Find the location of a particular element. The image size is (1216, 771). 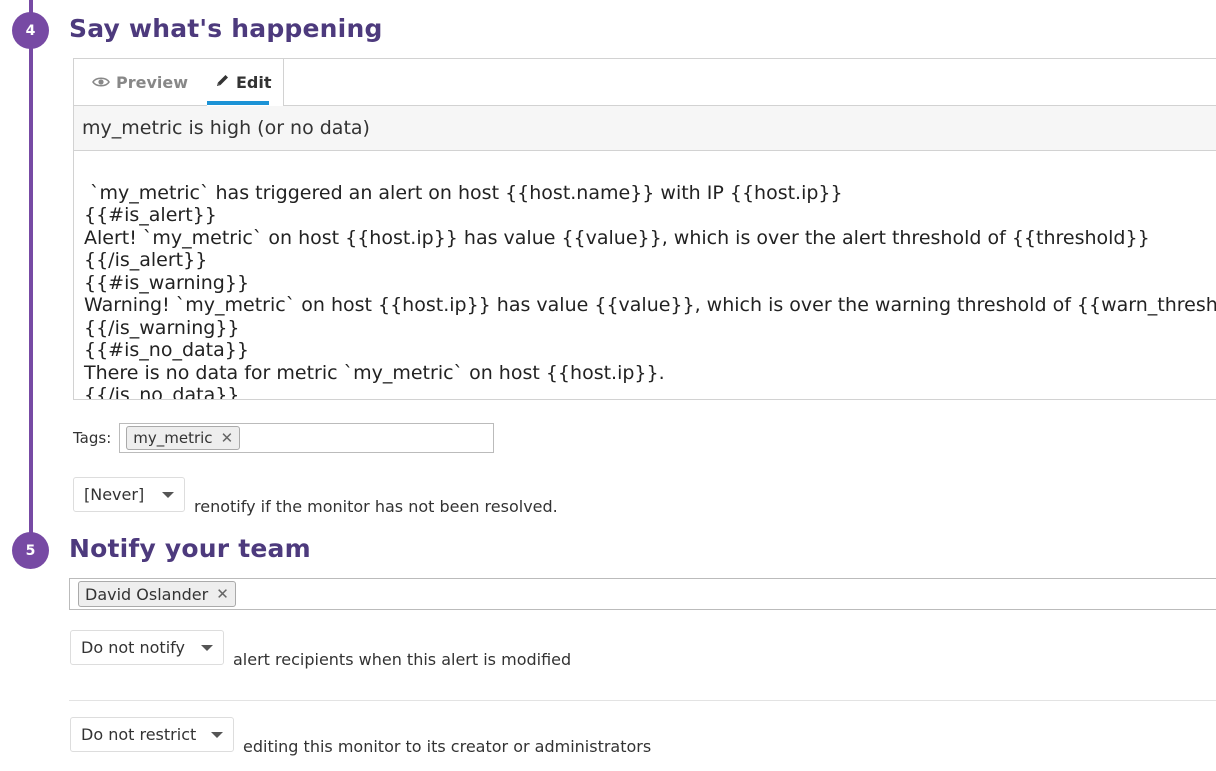

message-line: {{/is_alert}} is located at coordinates (146, 260).